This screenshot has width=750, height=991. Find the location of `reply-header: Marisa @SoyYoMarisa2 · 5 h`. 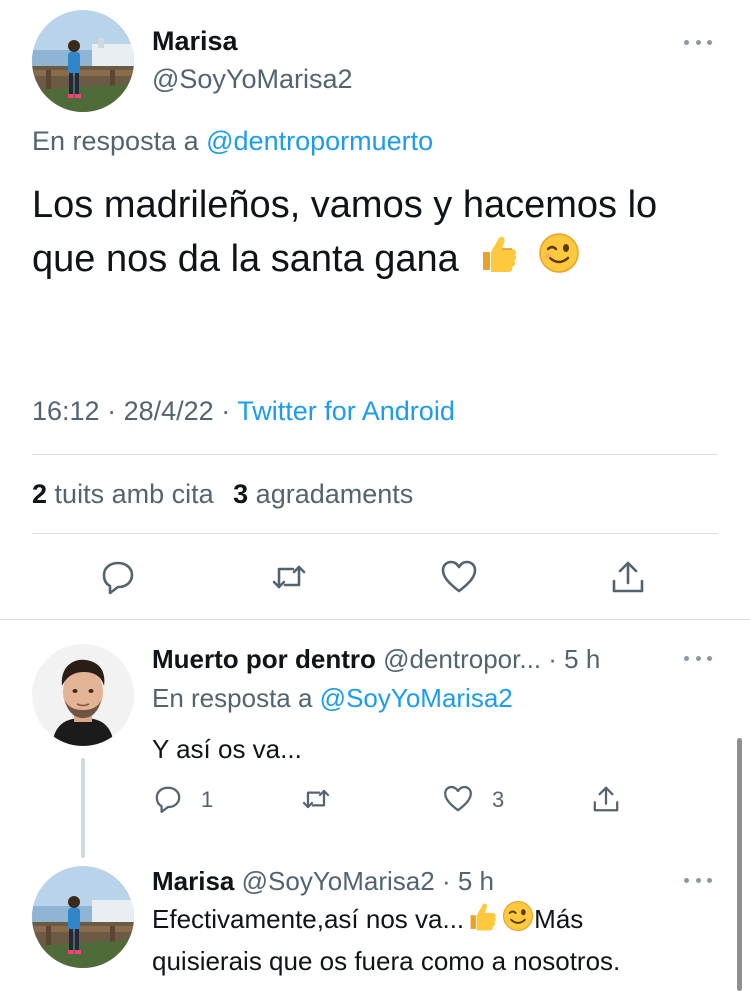

reply-header: Marisa @SoyYoMarisa2 · 5 h is located at coordinates (323, 881).